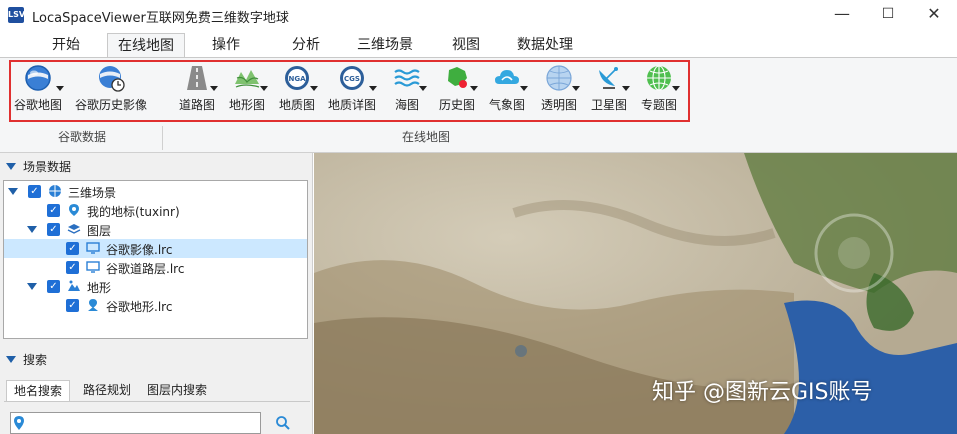 This screenshot has height=434, width=957. I want to click on app-logo-icon: LSV, so click(16, 15).